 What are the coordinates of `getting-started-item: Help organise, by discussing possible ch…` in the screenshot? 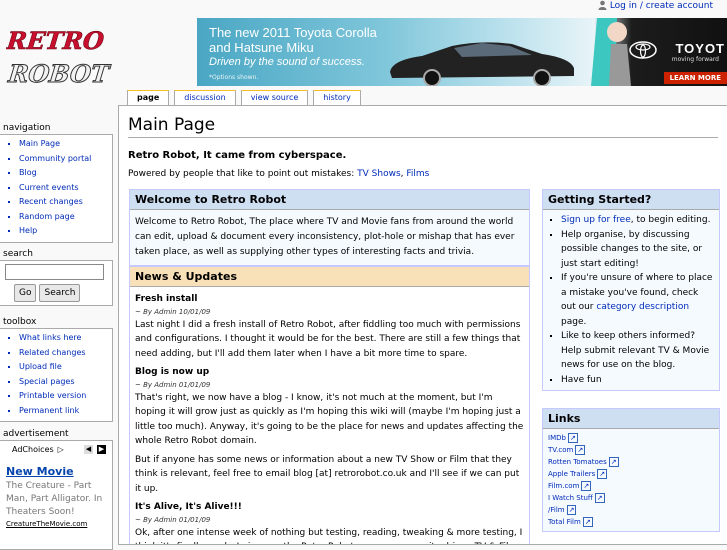 It's located at (638, 250).